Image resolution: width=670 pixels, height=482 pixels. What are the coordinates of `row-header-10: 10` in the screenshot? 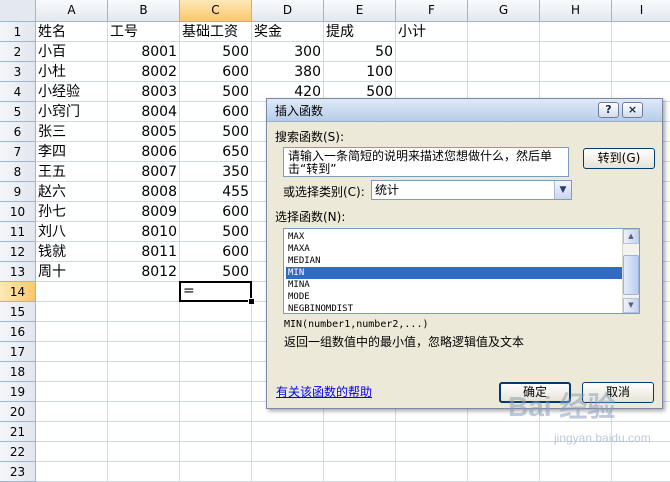 It's located at (18, 212).